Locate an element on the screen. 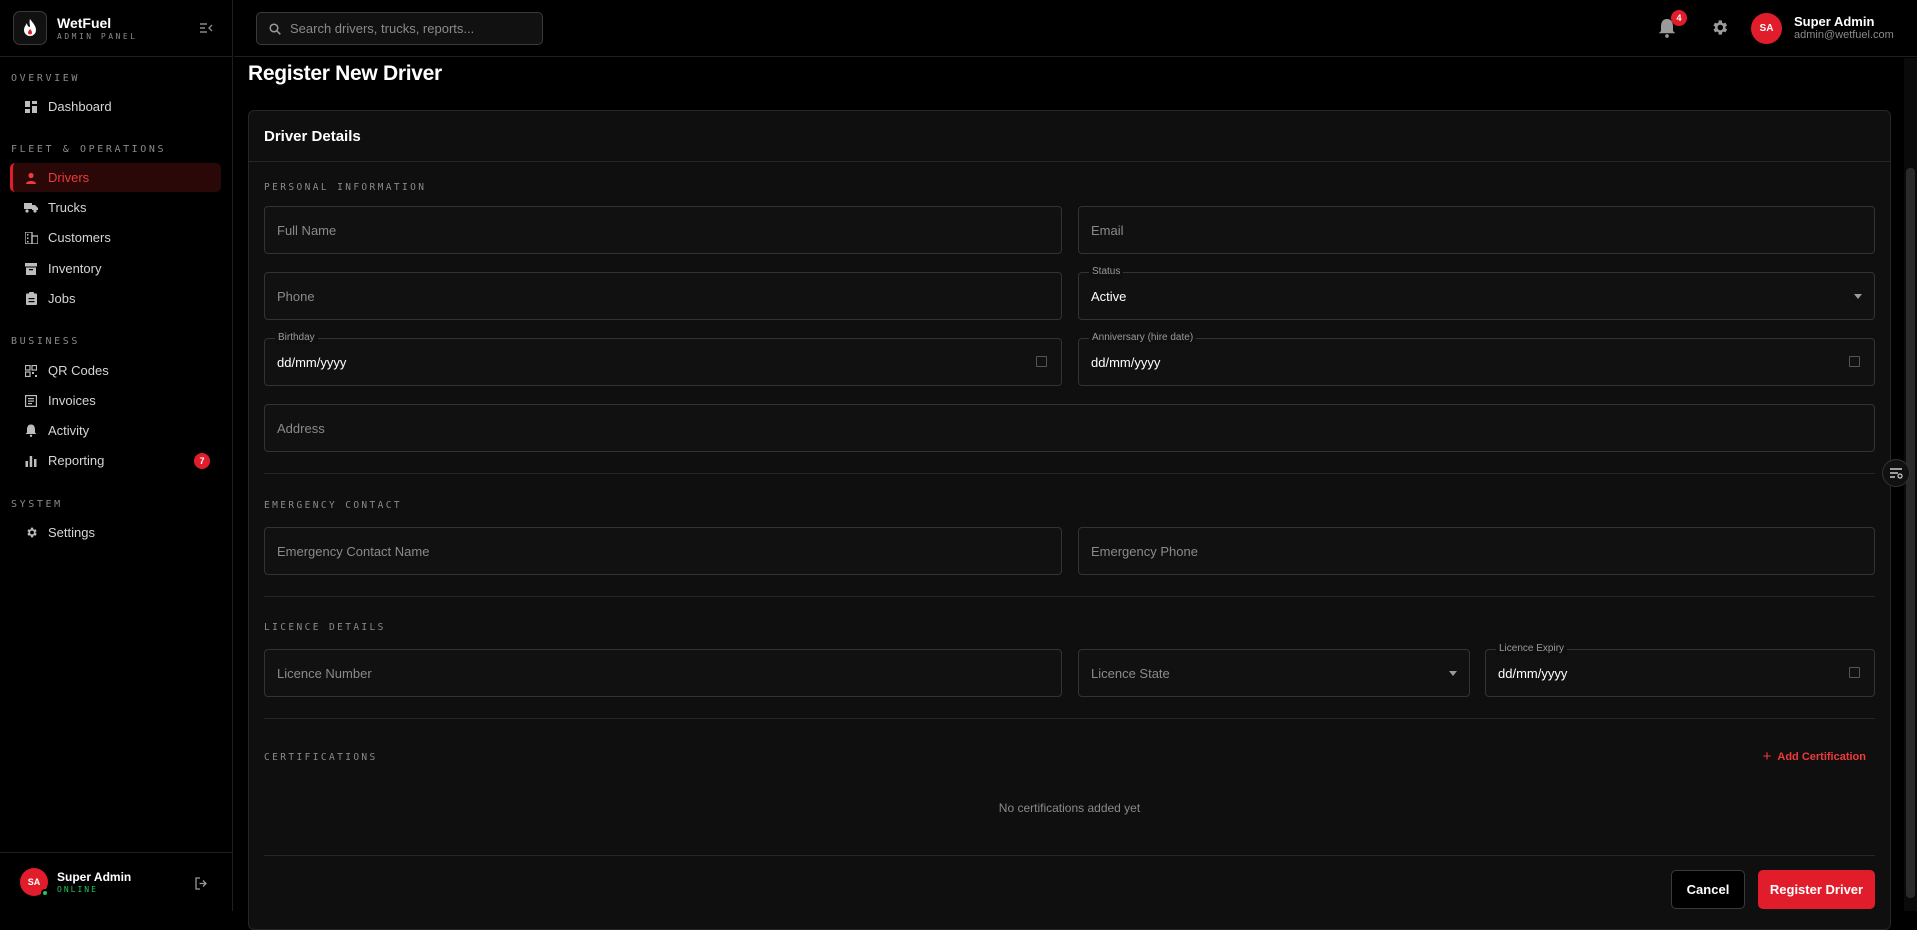 This screenshot has height=930, width=1917. sidebar-item-label: Drivers is located at coordinates (69, 177).